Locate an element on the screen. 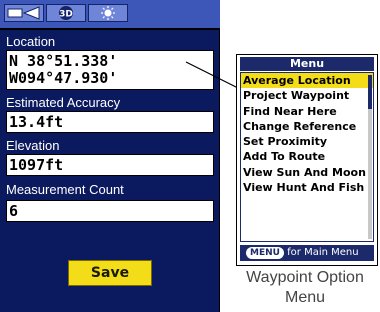  menu-item-set-proximity: Set Proximity is located at coordinates (307, 141).